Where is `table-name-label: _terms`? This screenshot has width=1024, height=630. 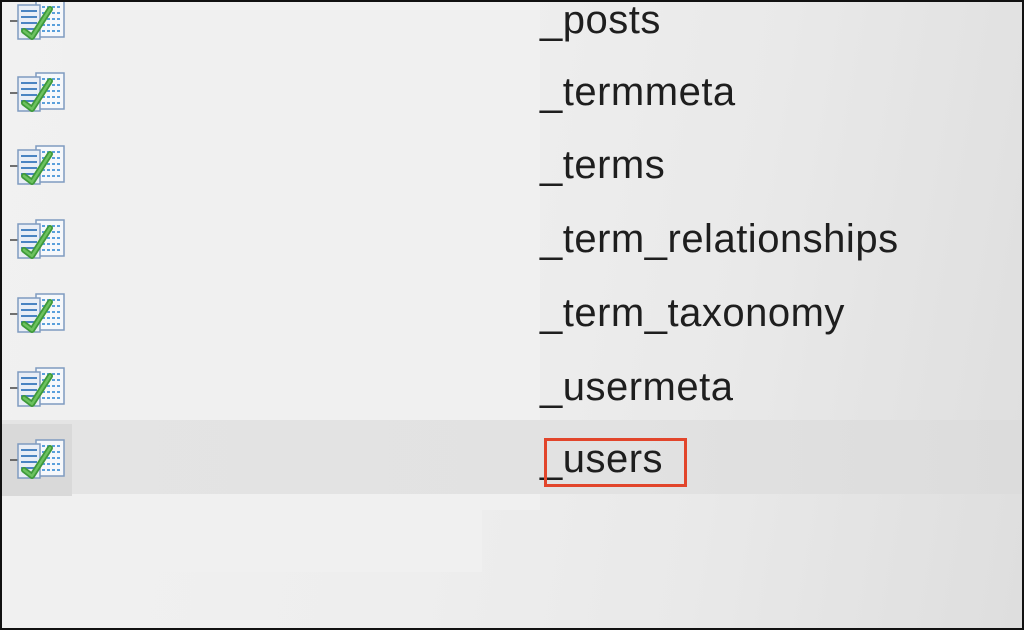 table-name-label: _terms is located at coordinates (603, 165).